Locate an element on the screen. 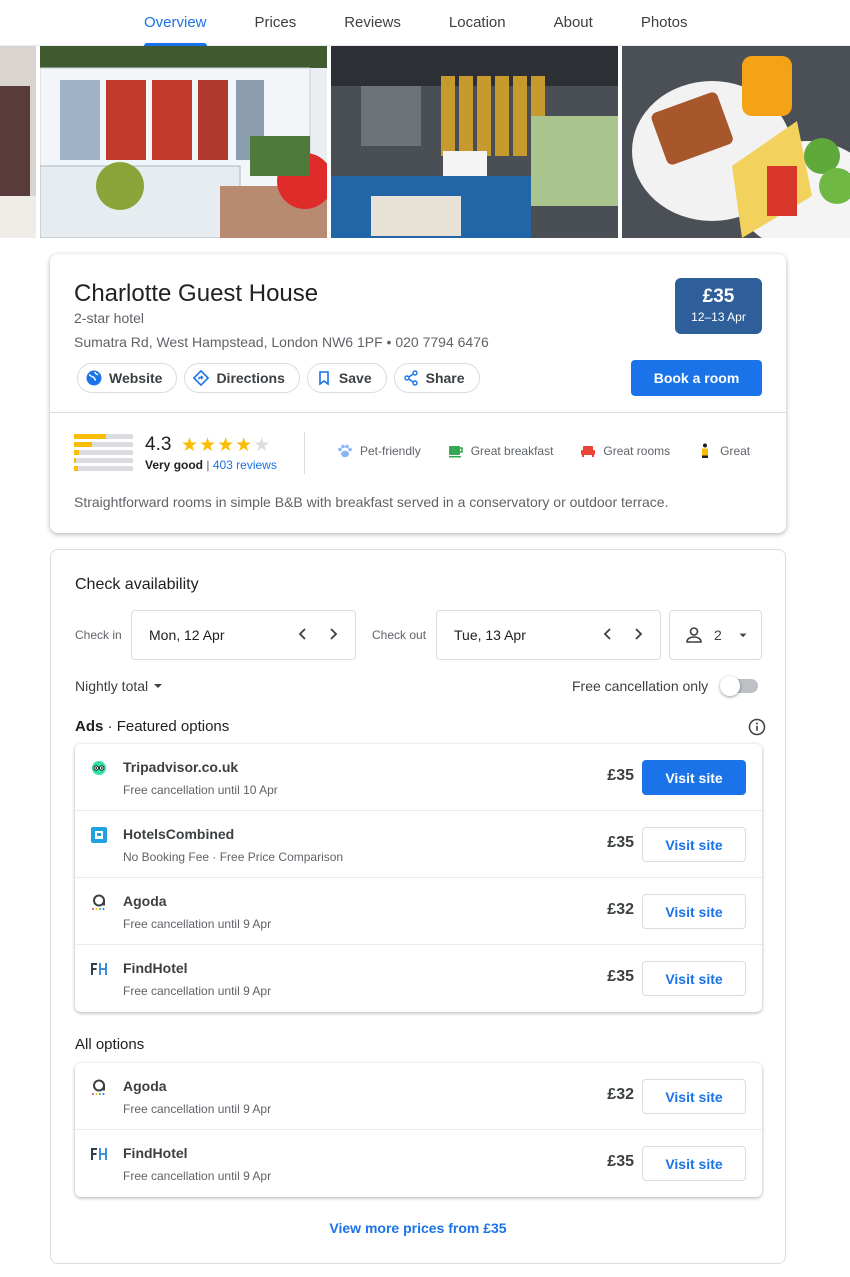 Image resolution: width=850 pixels, height=1277 pixels. photo-conservatory is located at coordinates (183, 142).